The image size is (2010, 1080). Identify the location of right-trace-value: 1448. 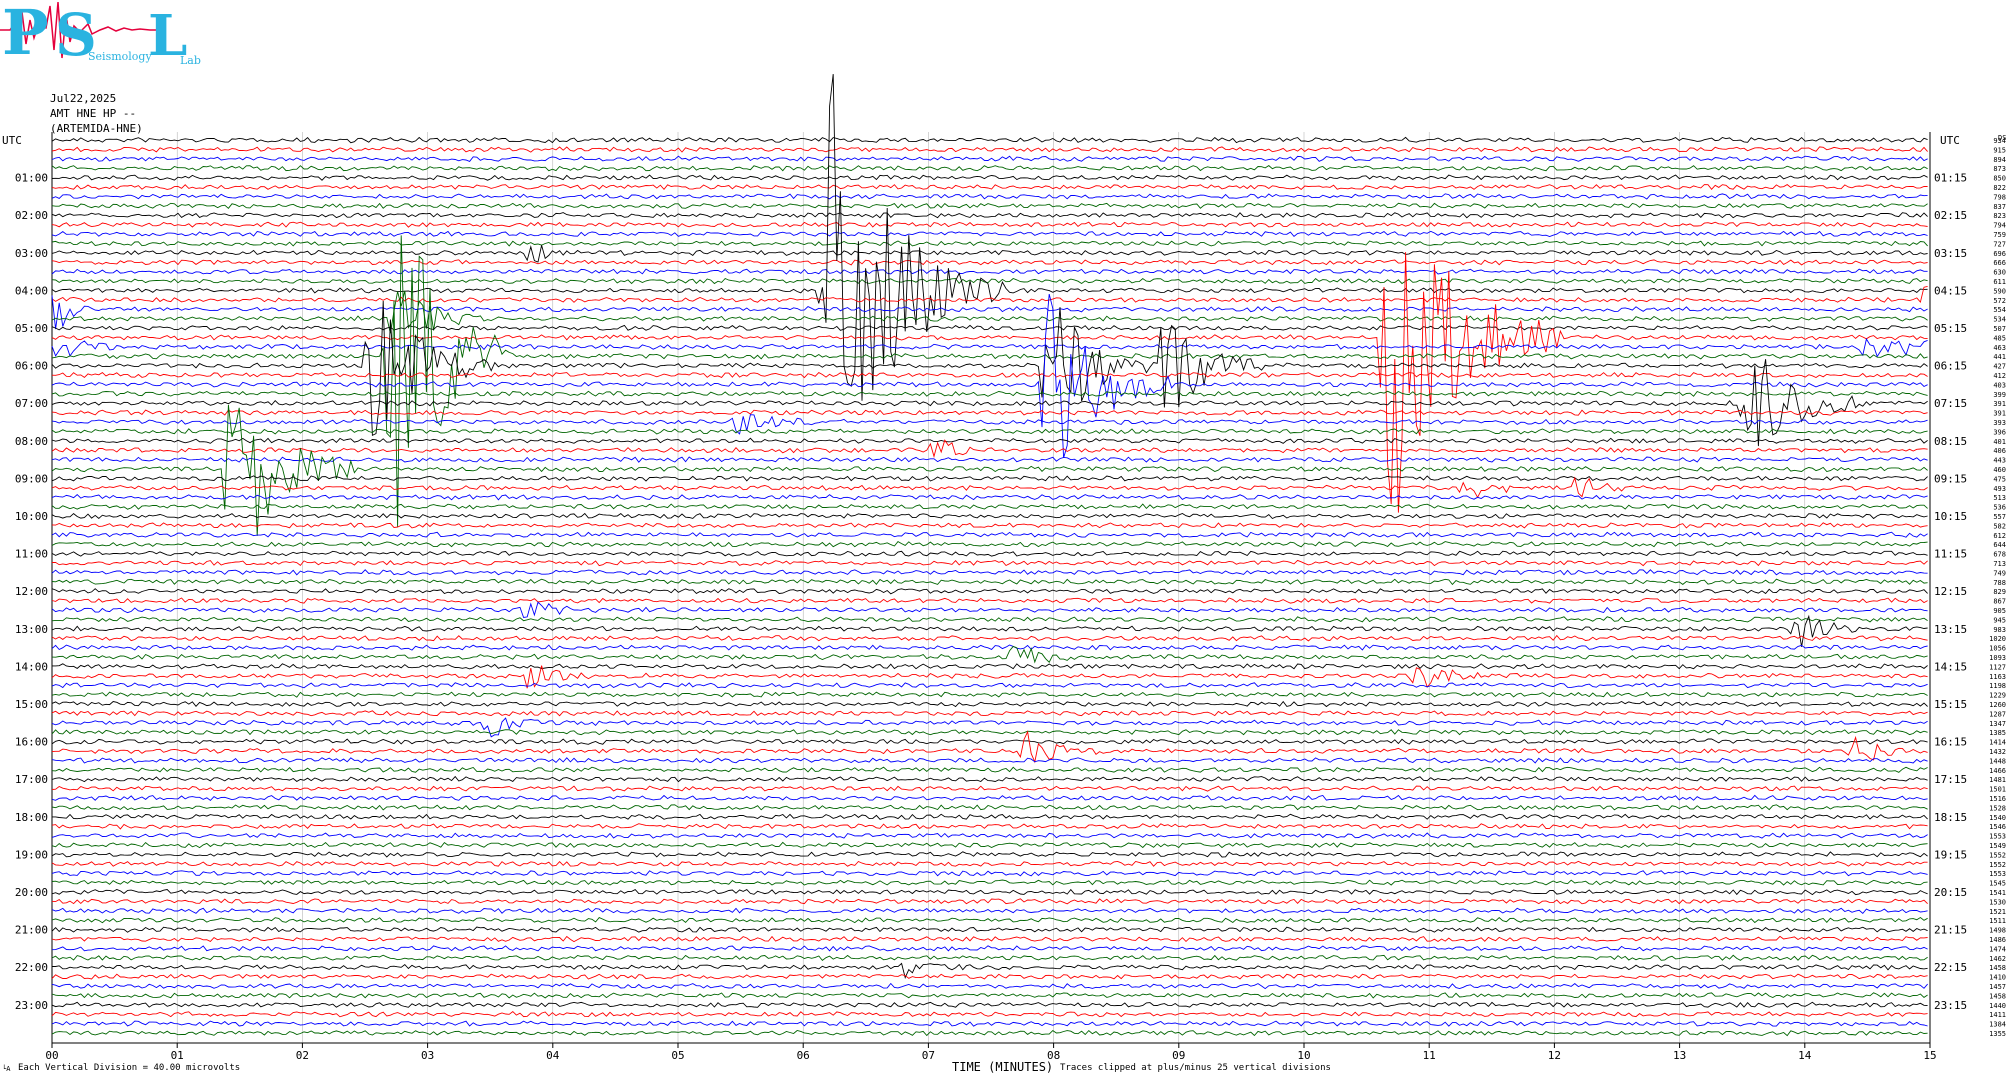
(1997, 761).